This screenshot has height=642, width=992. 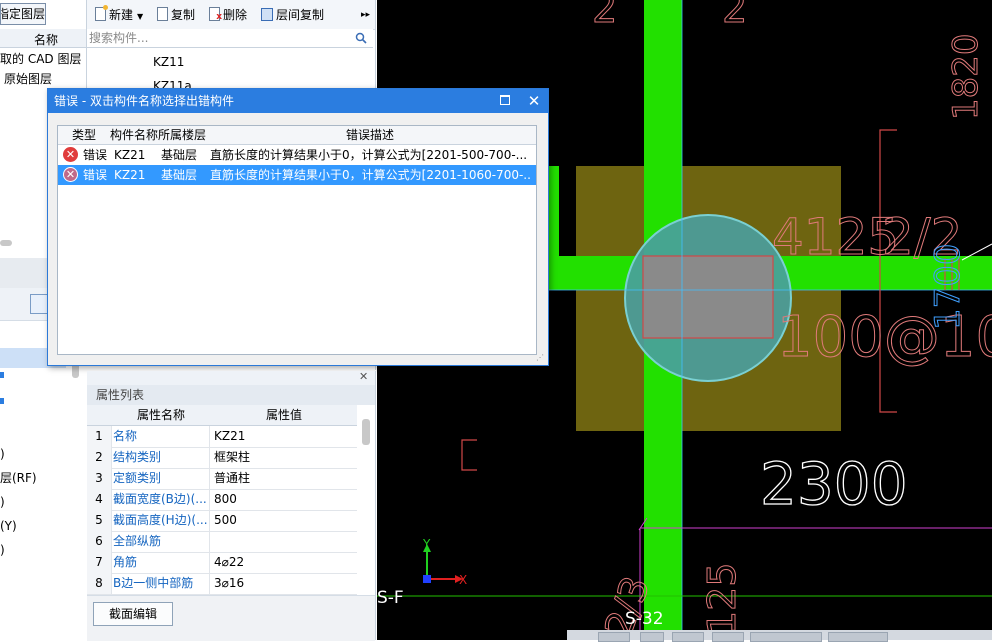 I want to click on specify-layer-button: 指定图层, so click(x=23, y=14).